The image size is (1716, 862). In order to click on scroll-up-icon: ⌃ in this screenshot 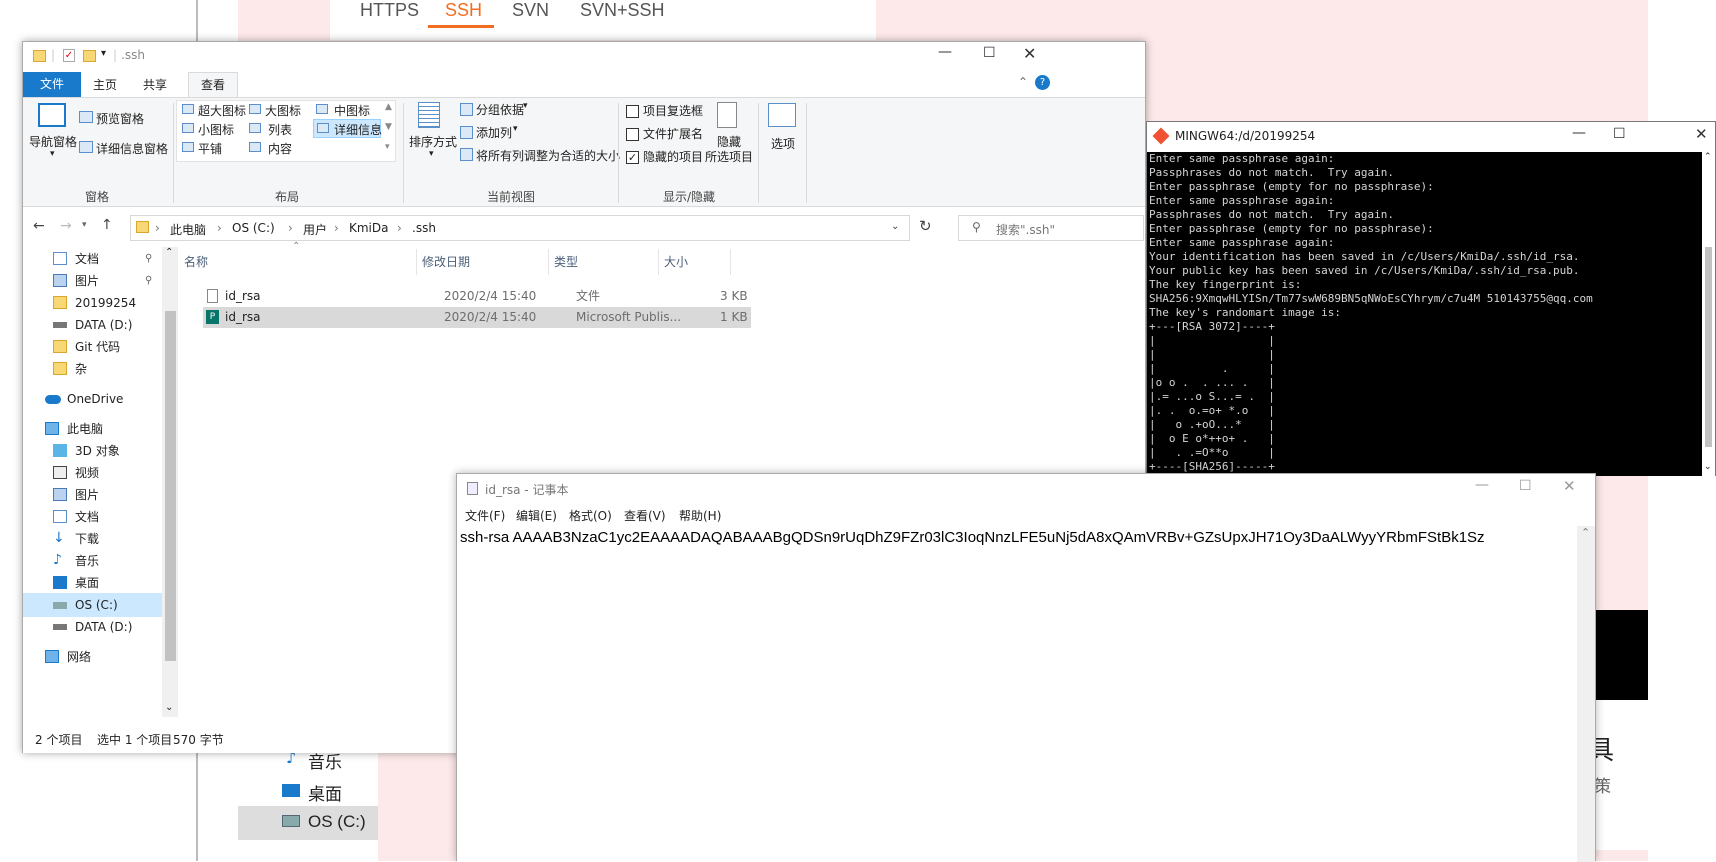, I will do `click(1585, 532)`.